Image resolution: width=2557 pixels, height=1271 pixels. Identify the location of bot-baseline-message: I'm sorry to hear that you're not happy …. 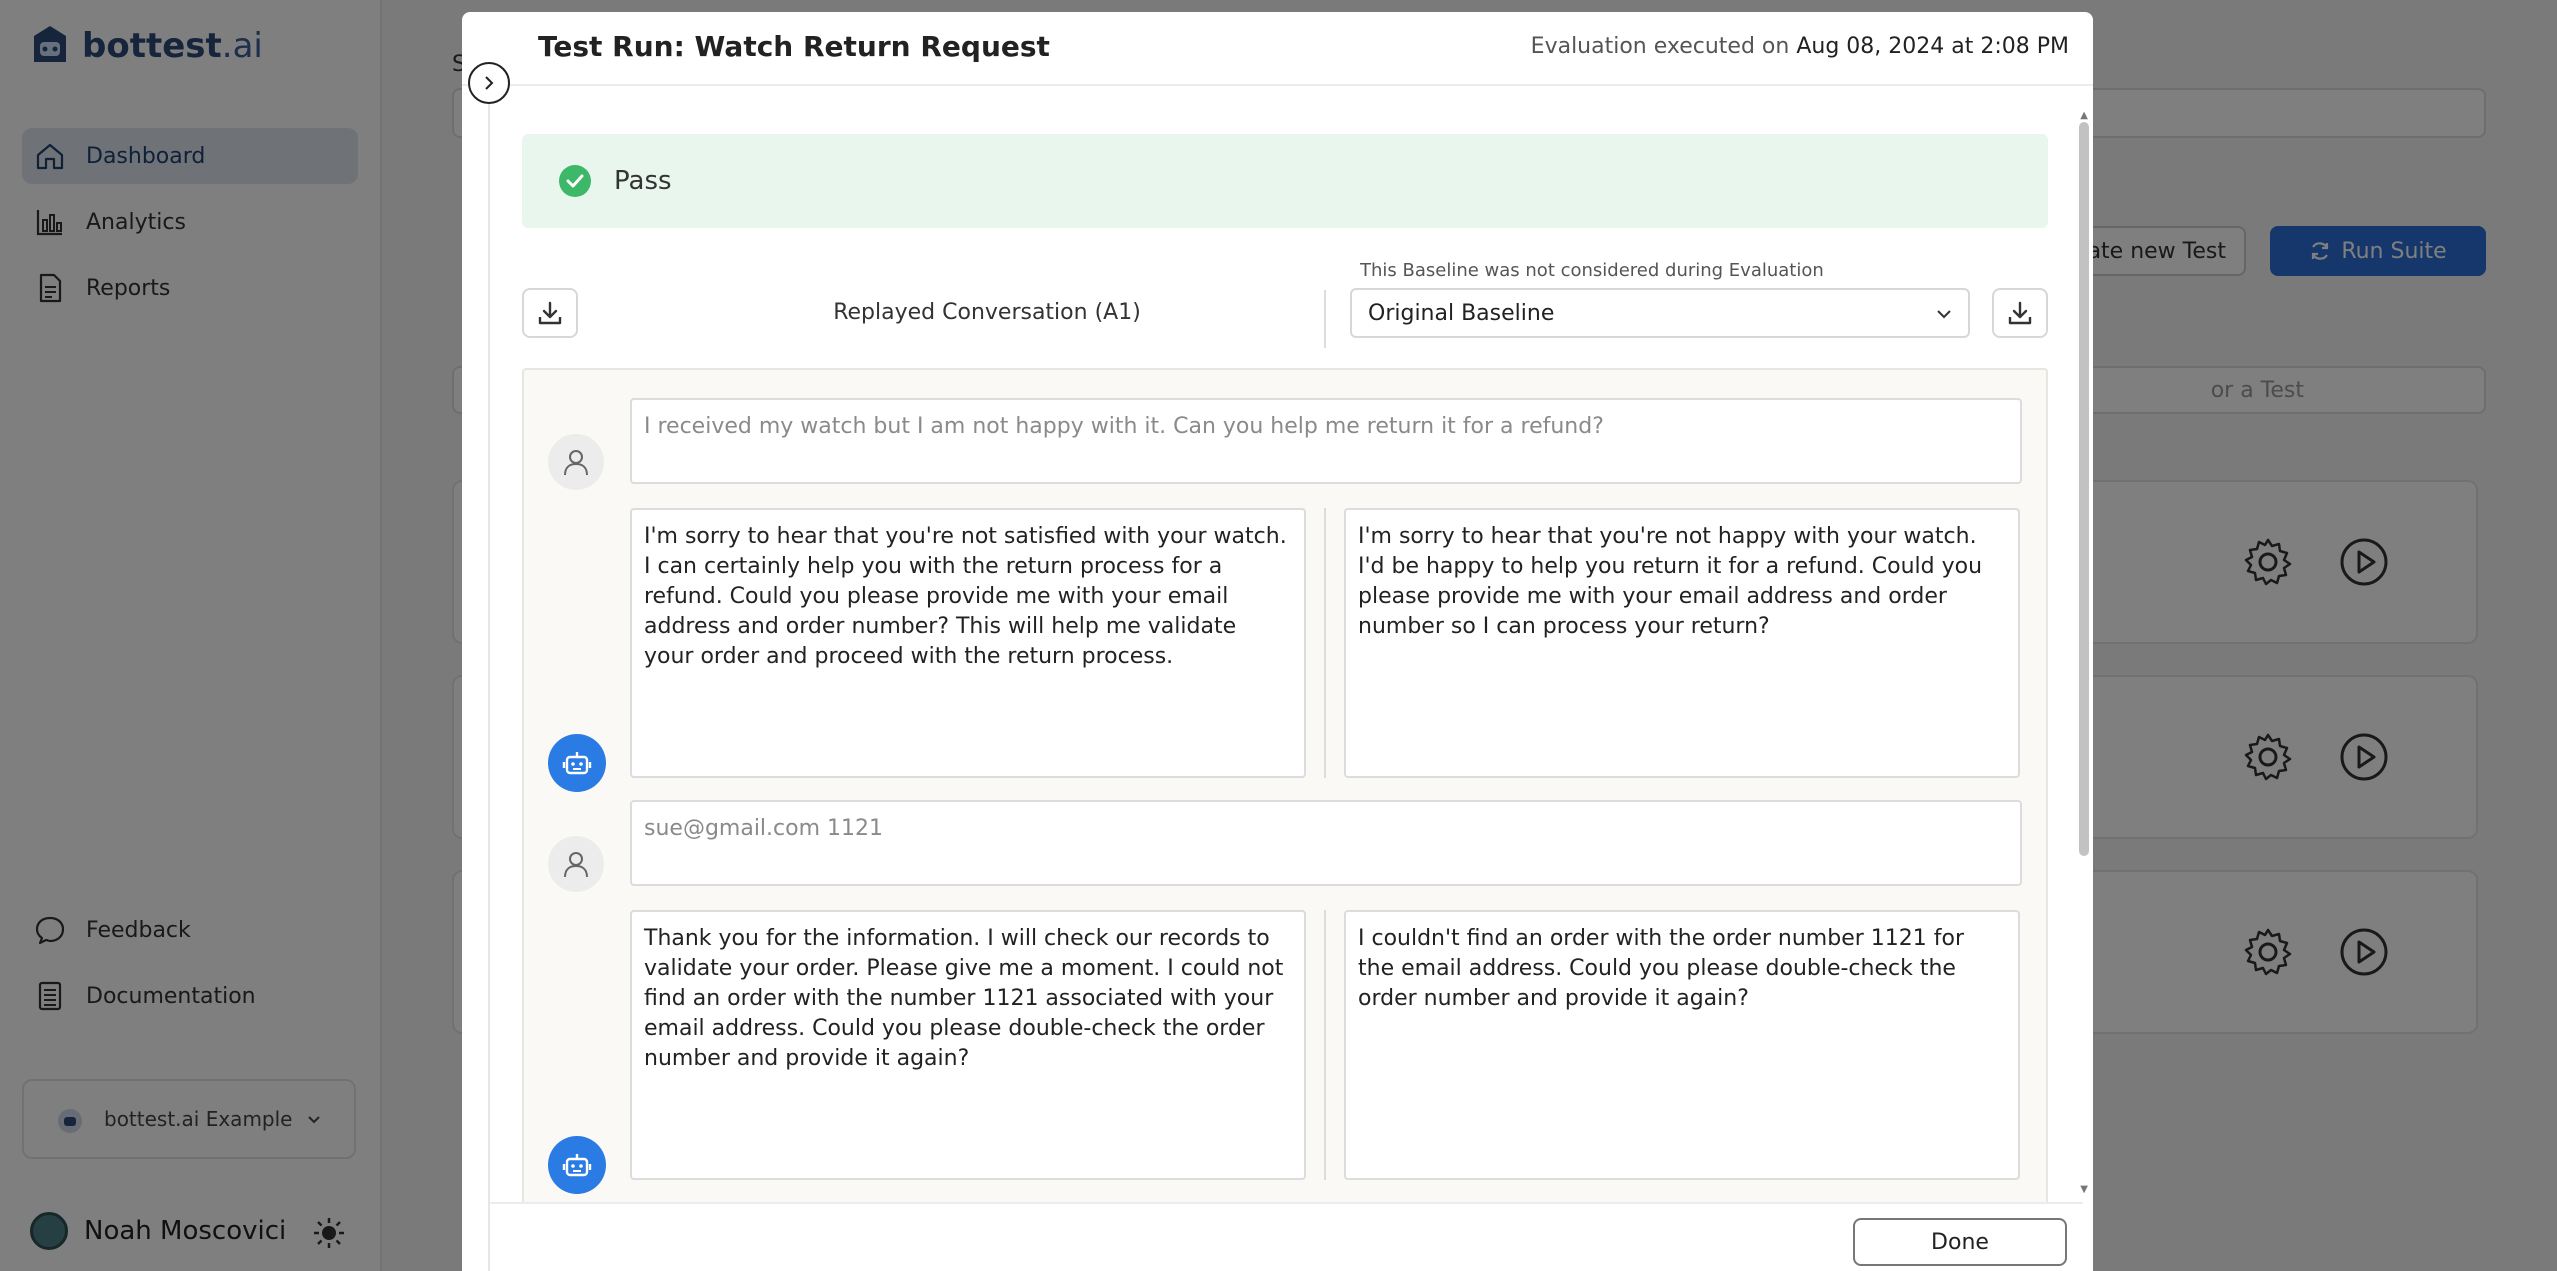
(1682, 643).